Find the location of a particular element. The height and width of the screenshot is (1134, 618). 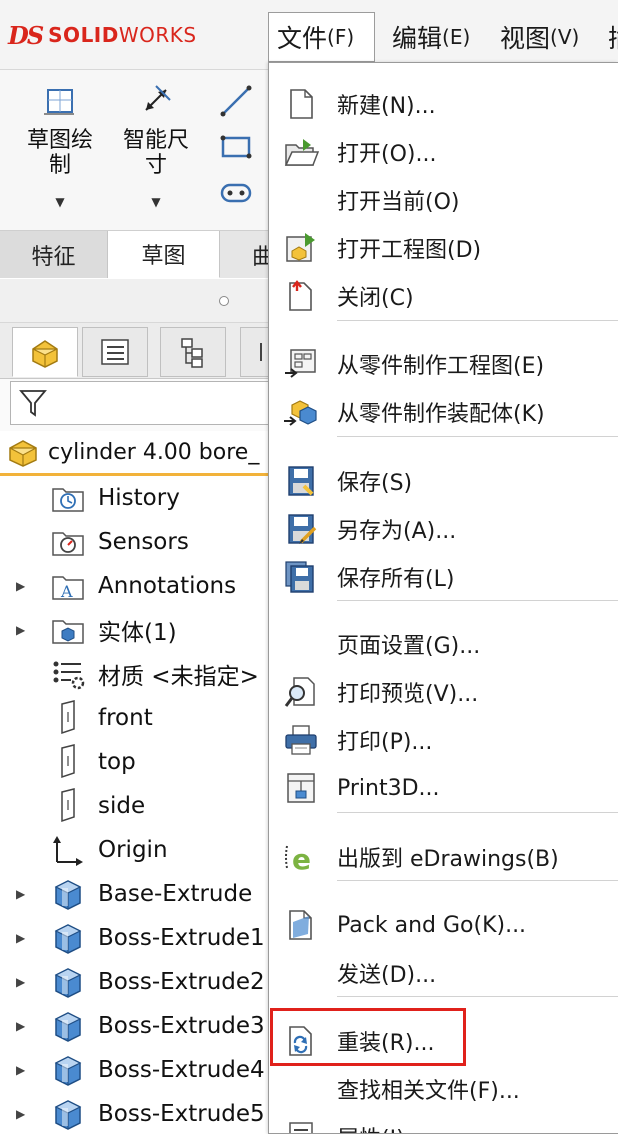

menu-view: 视图 (V) is located at coordinates (539, 37).